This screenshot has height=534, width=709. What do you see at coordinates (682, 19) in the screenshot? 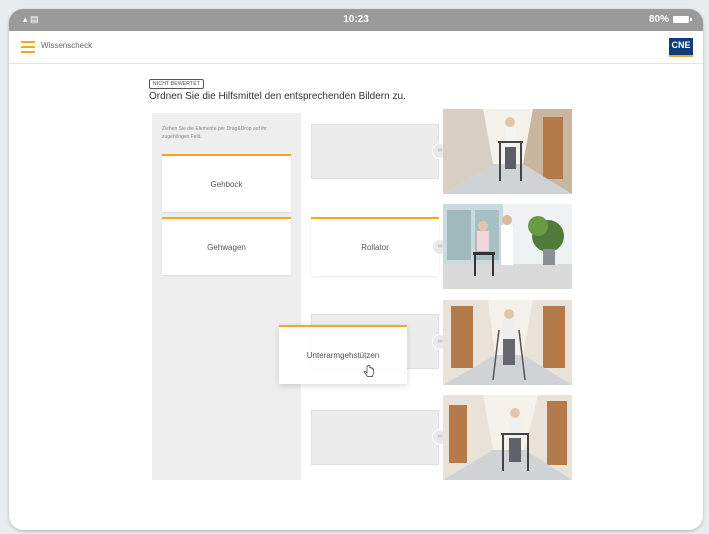
I see `battery-icon` at bounding box center [682, 19].